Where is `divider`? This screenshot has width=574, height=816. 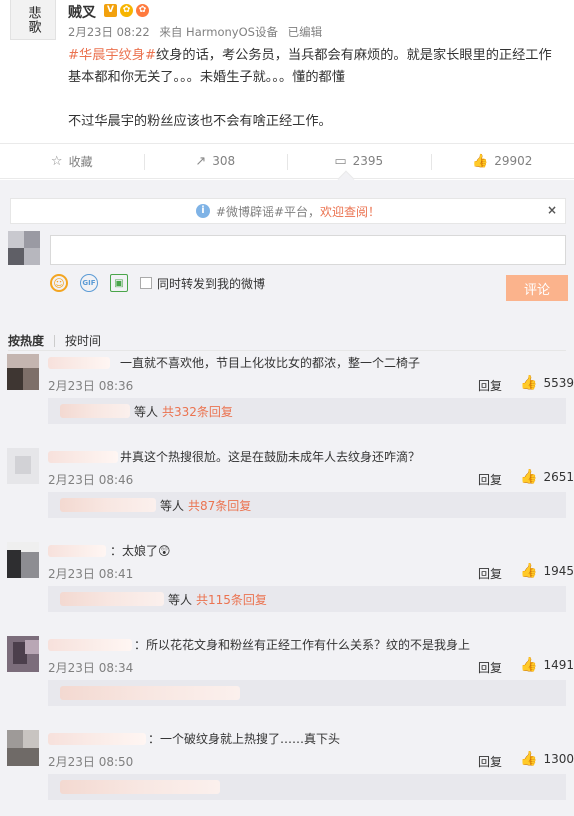
divider is located at coordinates (287, 350).